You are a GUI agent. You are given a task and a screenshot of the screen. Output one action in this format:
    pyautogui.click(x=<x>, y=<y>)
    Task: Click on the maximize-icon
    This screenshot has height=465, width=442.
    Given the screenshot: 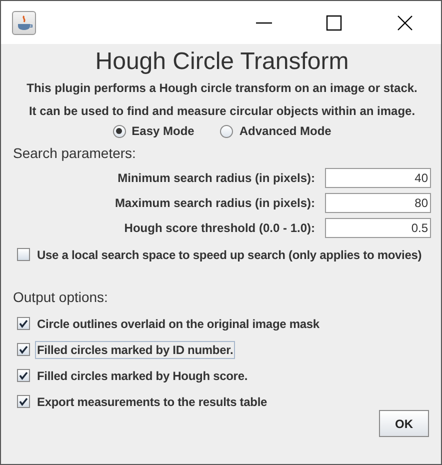 What is the action you would take?
    pyautogui.click(x=334, y=22)
    